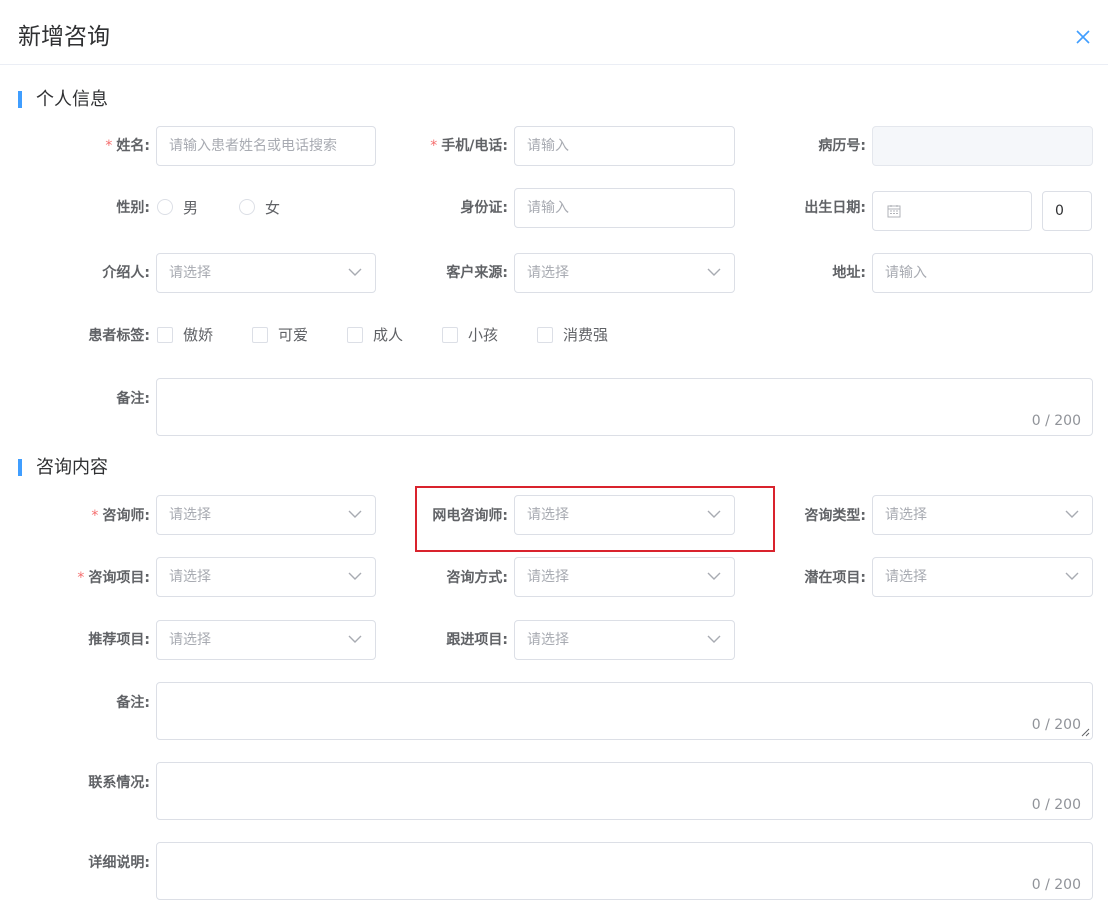 The height and width of the screenshot is (900, 1108). What do you see at coordinates (477, 578) in the screenshot?
I see `consult-method-label: 咨询方式:` at bounding box center [477, 578].